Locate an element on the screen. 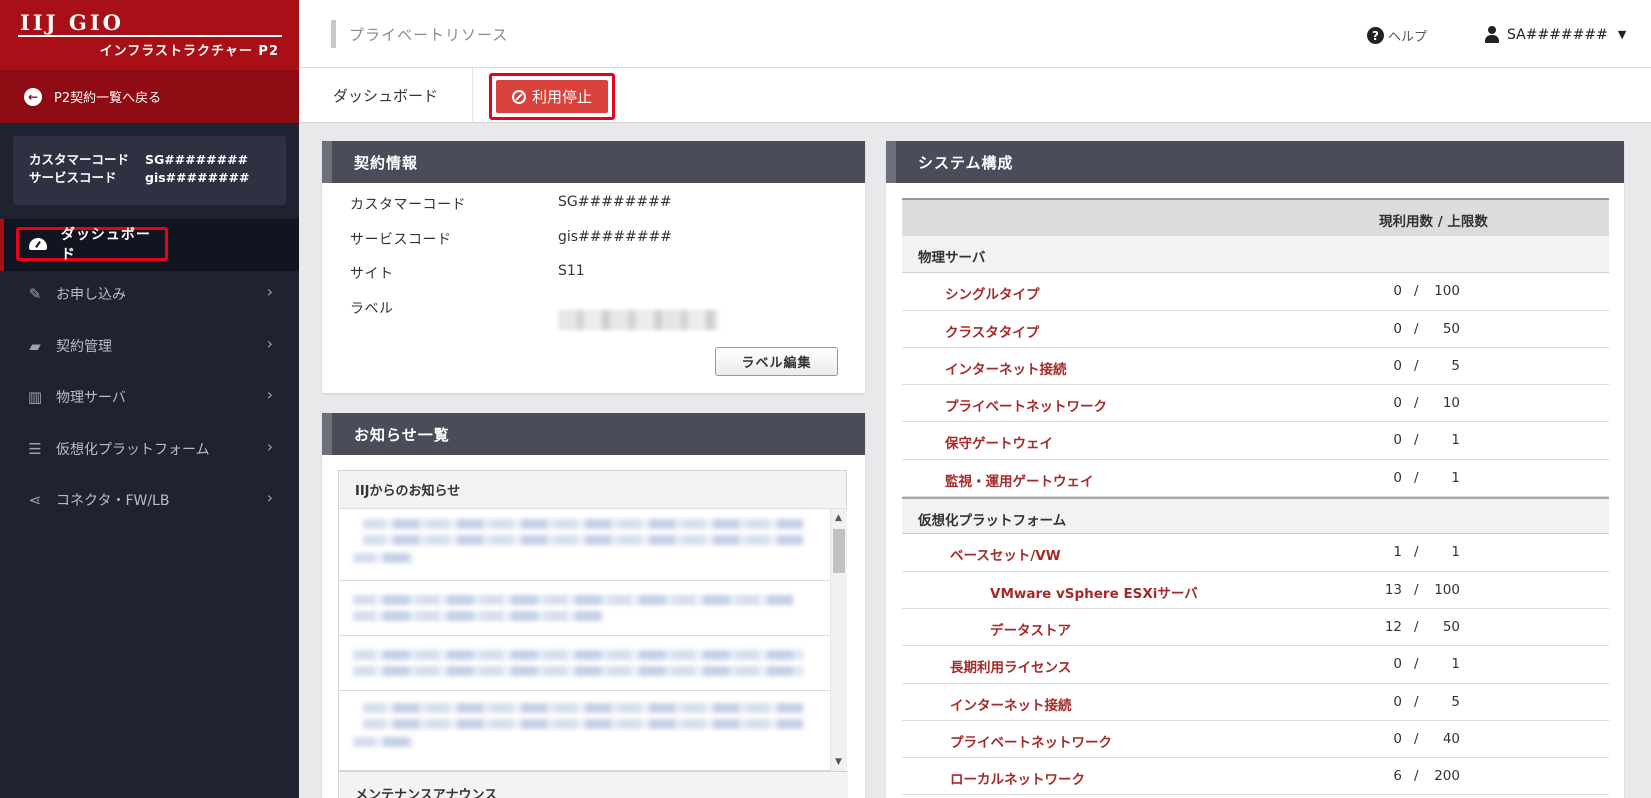 The image size is (1651, 798). panel-title: お知らせ一覧 is located at coordinates (593, 434).